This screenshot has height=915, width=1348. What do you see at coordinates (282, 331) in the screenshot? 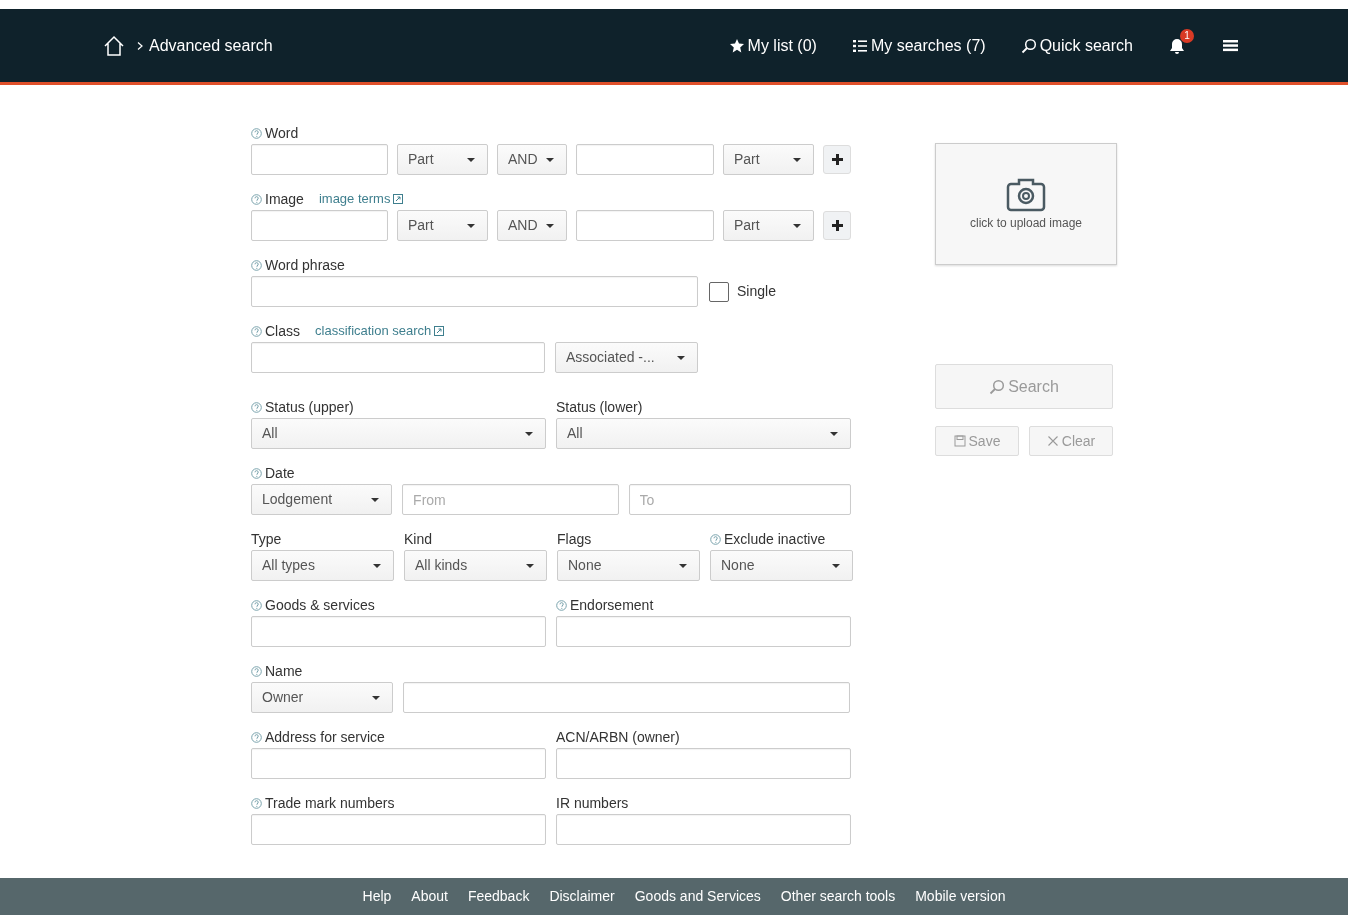
I see `field-label: Class` at bounding box center [282, 331].